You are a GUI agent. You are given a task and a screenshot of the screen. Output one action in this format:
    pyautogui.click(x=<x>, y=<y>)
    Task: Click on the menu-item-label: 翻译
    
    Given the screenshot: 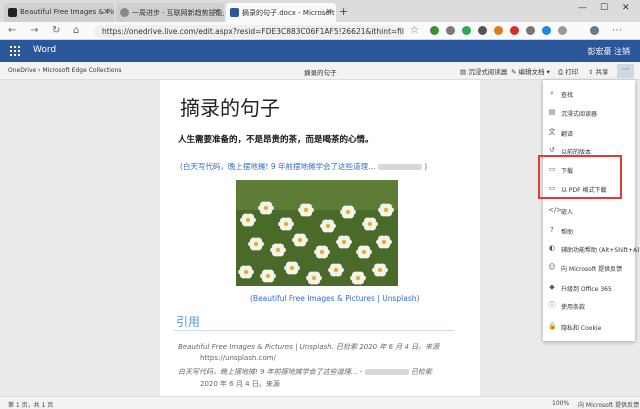 What is the action you would take?
    pyautogui.click(x=567, y=134)
    